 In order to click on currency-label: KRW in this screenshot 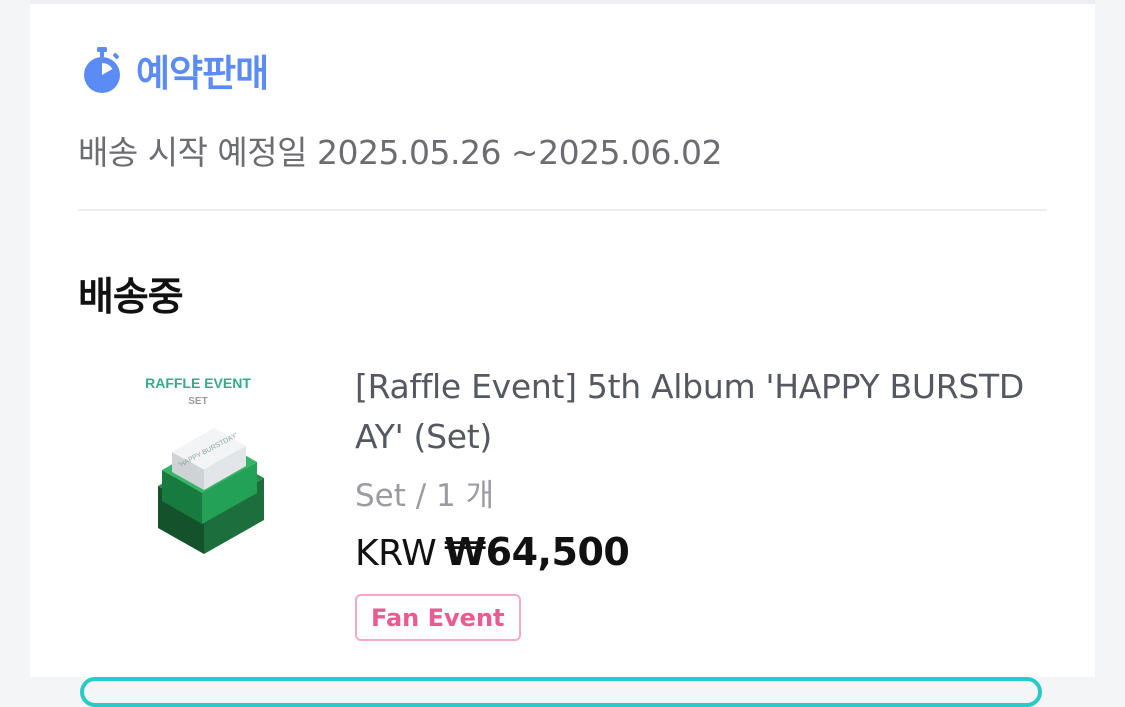, I will do `click(396, 553)`.